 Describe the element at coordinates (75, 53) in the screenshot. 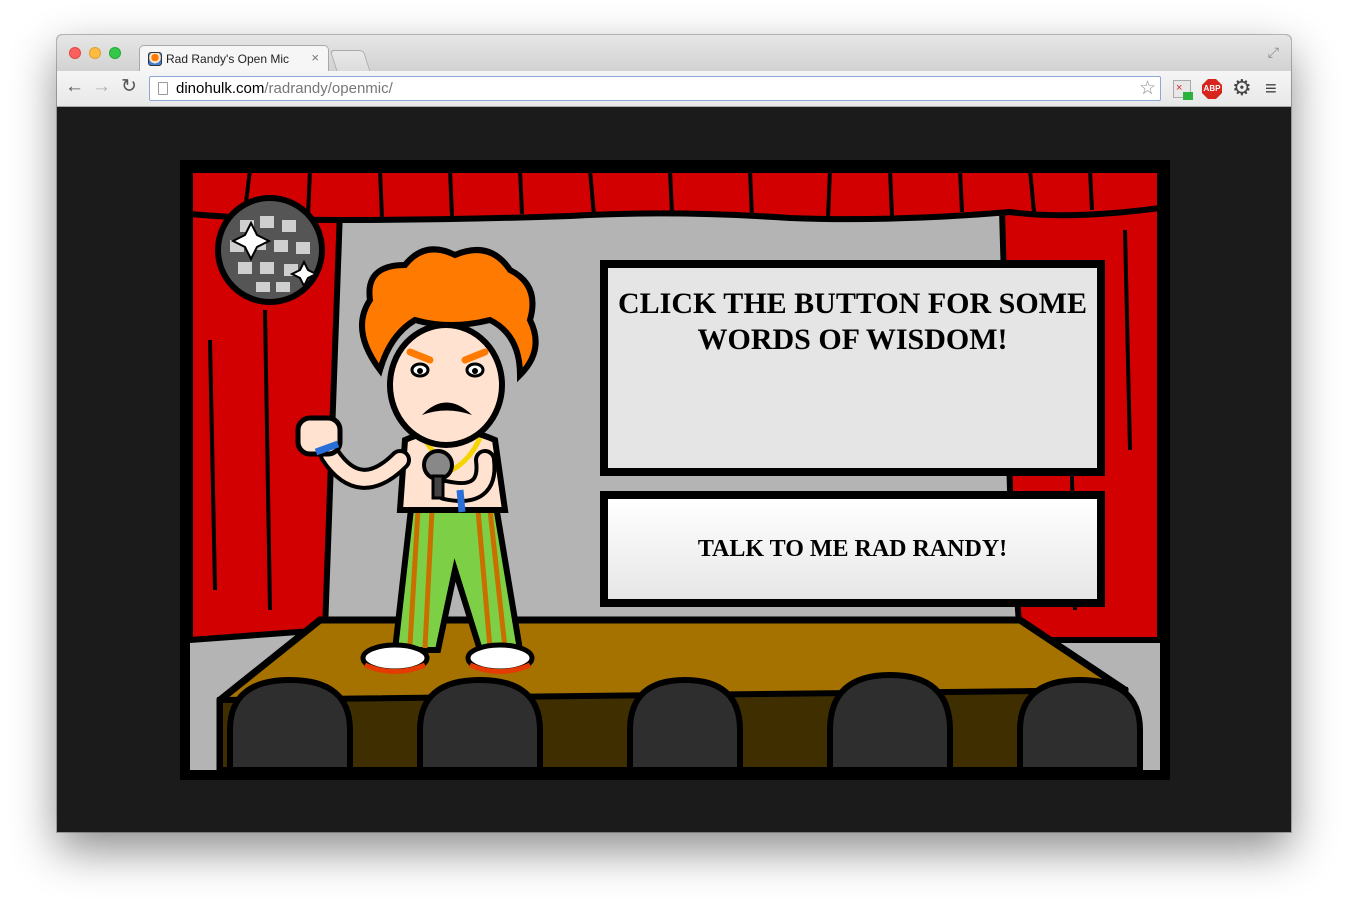

I see `close-window-button` at that location.